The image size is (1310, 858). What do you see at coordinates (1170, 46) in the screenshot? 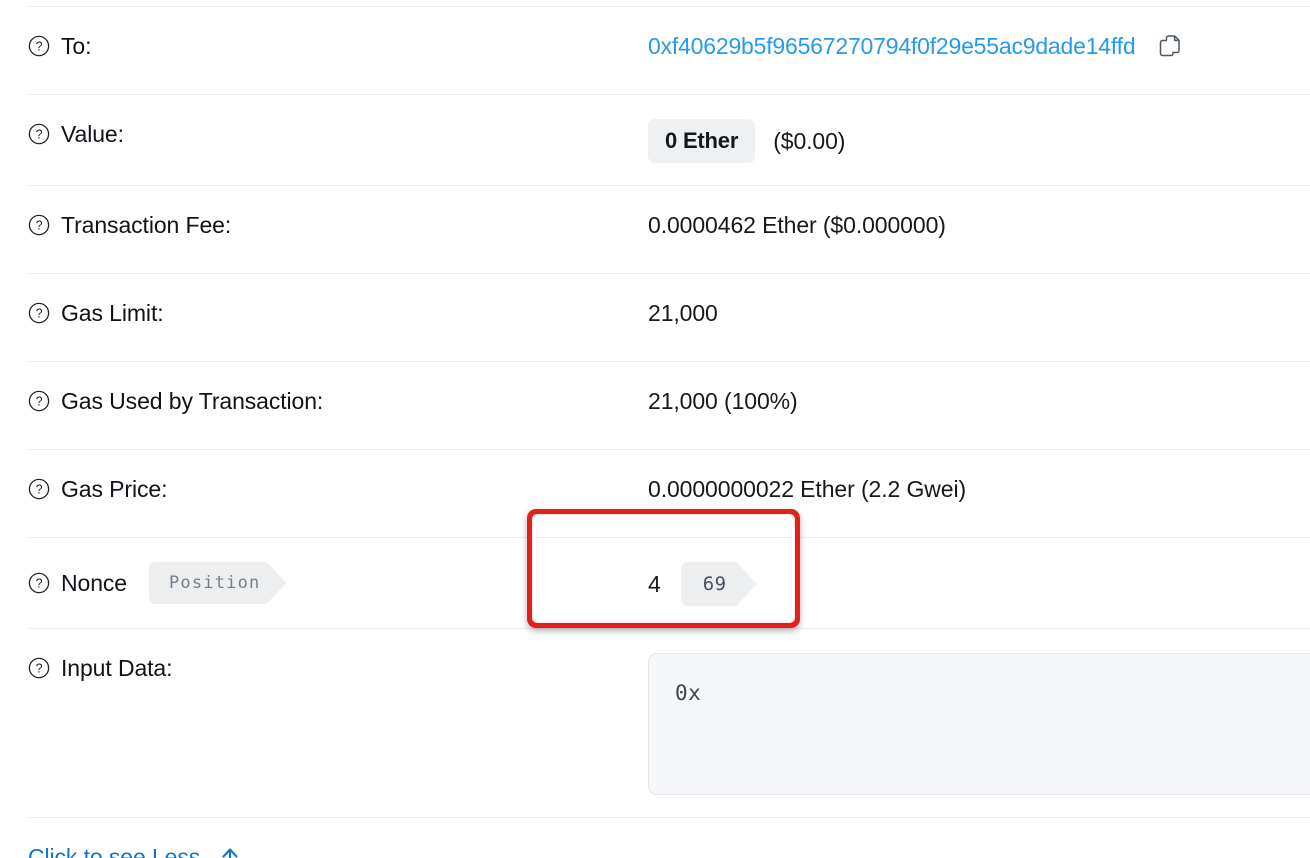
I see `copy-icon` at bounding box center [1170, 46].